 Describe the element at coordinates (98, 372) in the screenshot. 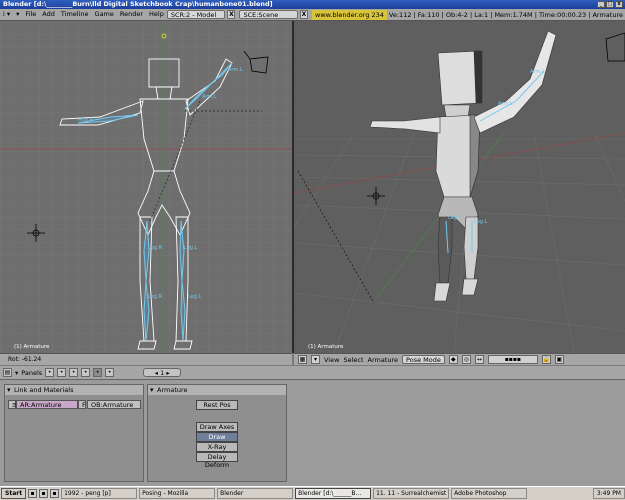

I see `editing-tab-icon: •` at that location.